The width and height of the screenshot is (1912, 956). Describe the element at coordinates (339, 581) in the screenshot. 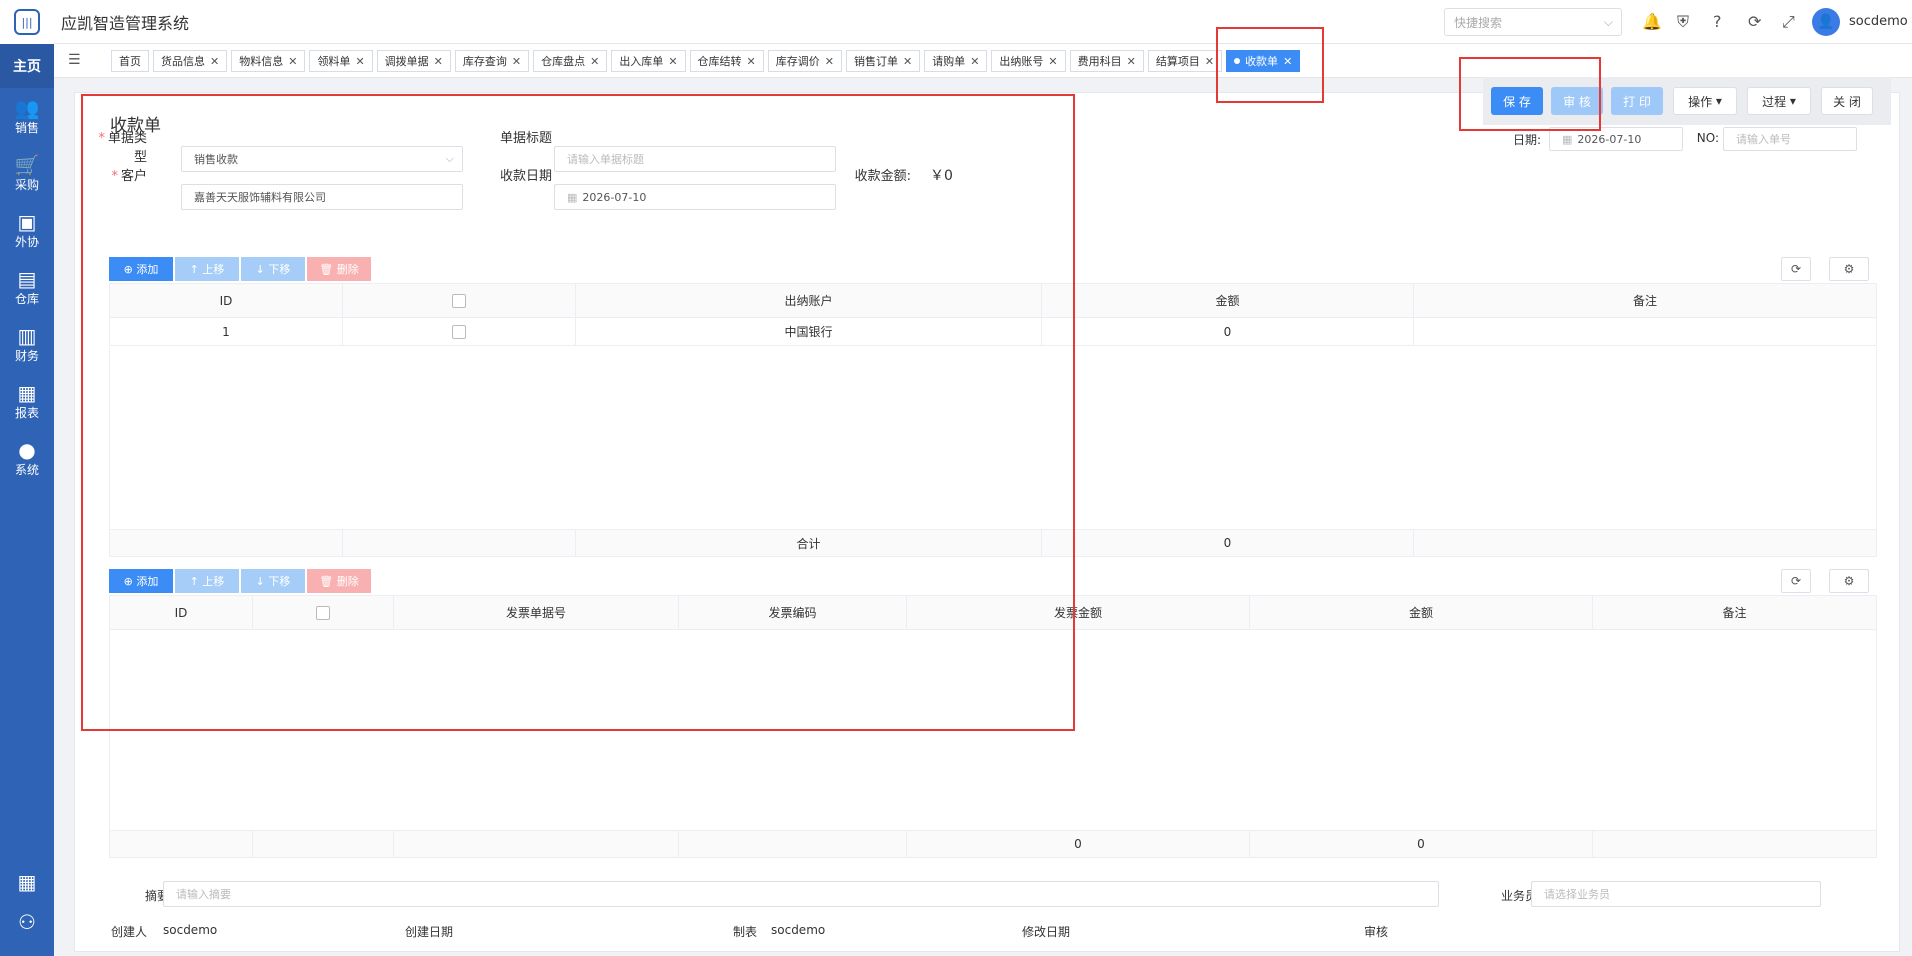

I see `grid2-delete-button: 🗑 删除` at that location.